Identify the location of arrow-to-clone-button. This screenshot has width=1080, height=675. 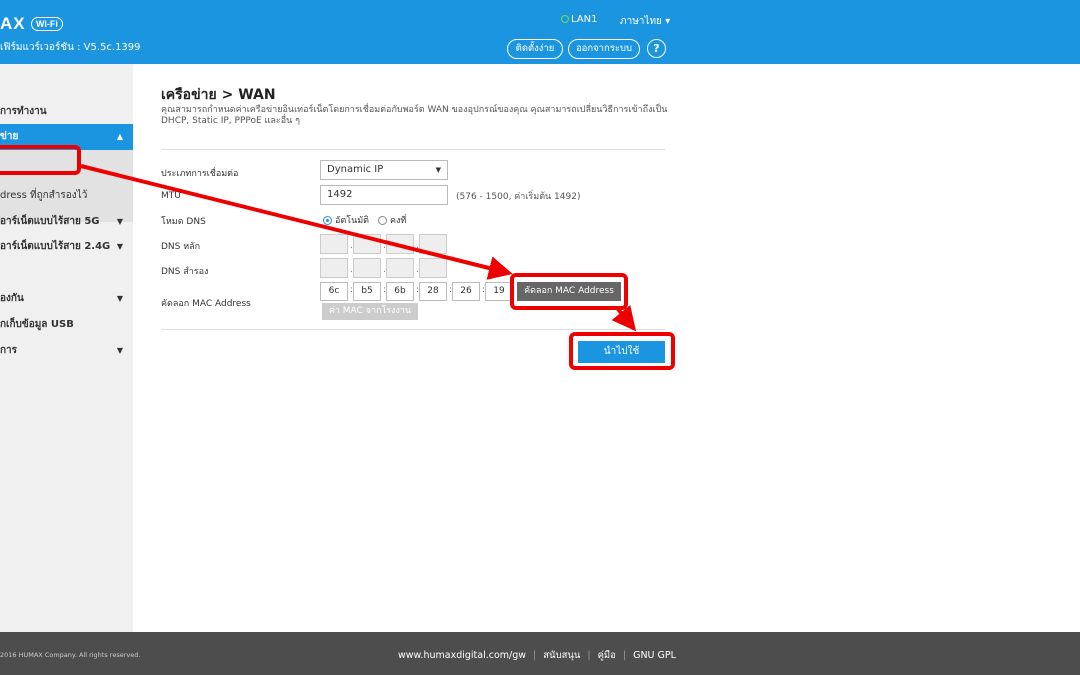
(296, 222).